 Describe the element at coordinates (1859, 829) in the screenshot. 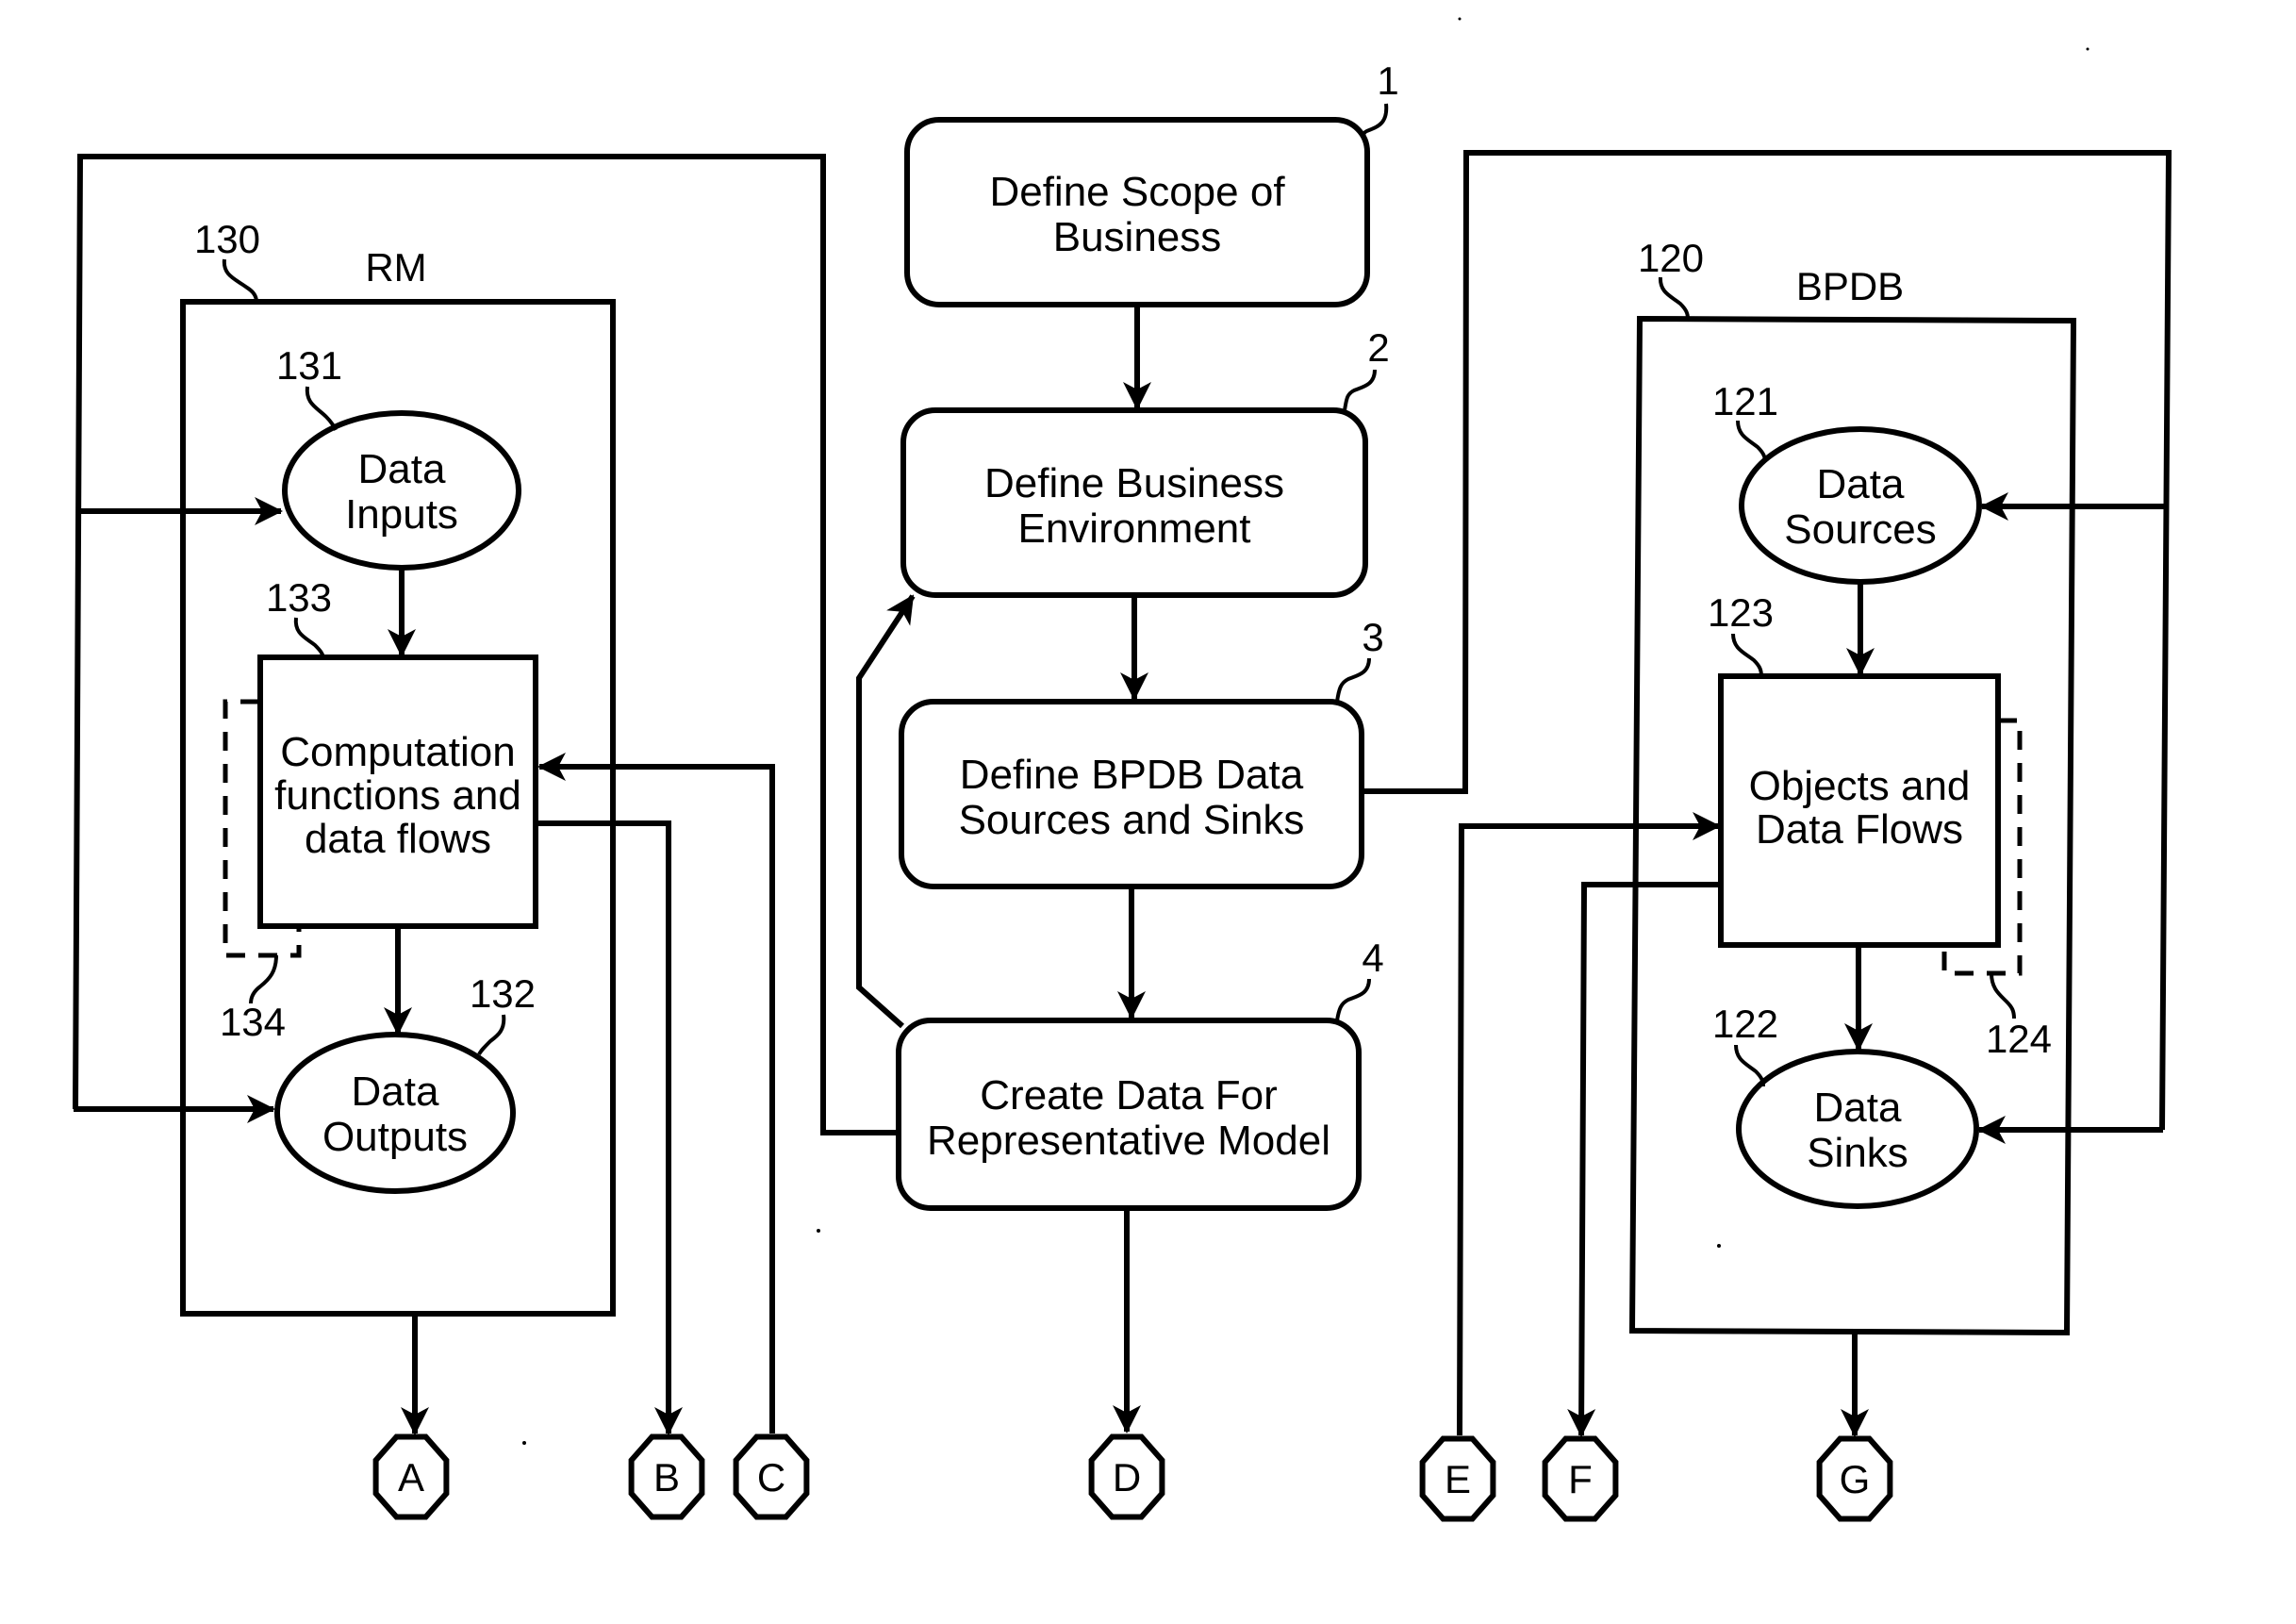

I see `objects-line-2: Data Flows` at that location.